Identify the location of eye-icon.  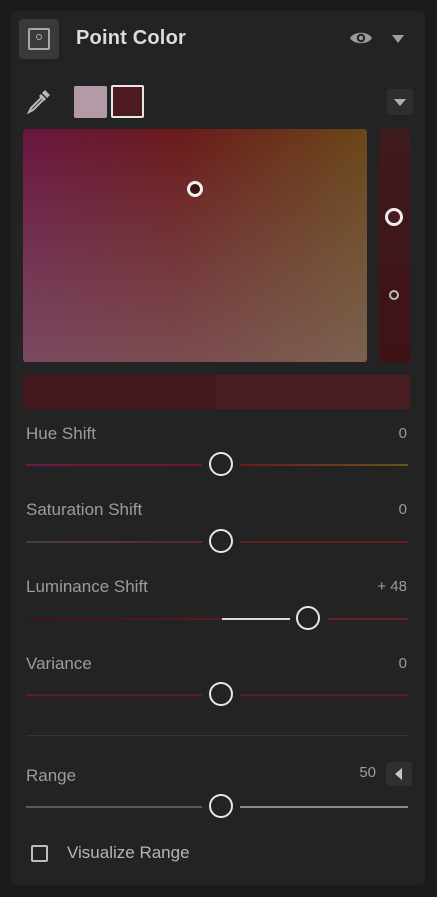
(361, 38).